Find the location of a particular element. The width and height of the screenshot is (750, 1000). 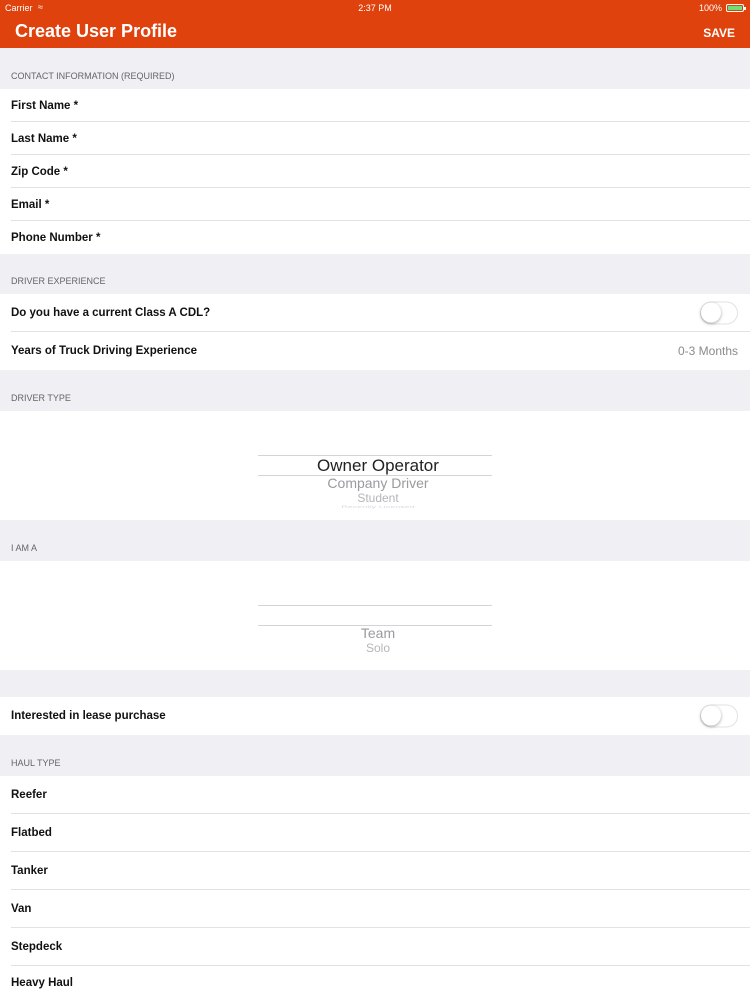

lease-purchase-label: Interested in lease purchase is located at coordinates (88, 716).